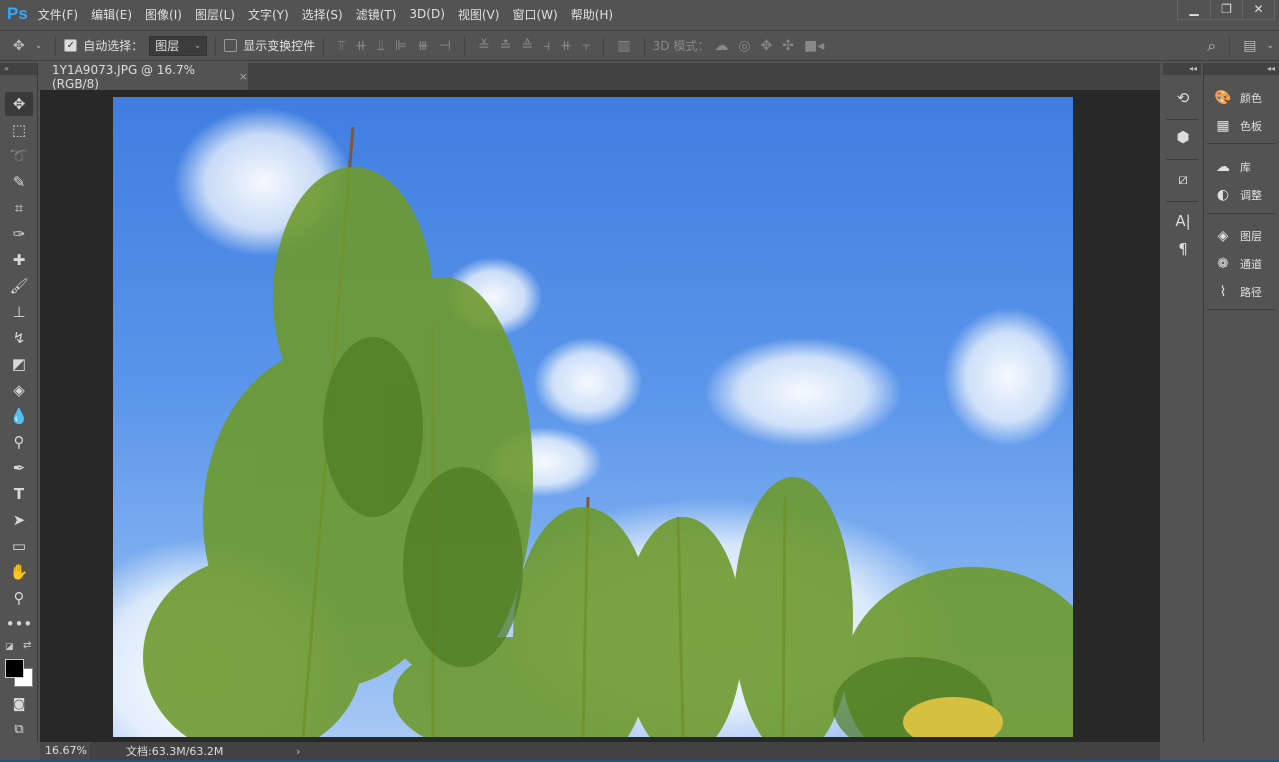 The width and height of the screenshot is (1279, 762). Describe the element at coordinates (71, 45) in the screenshot. I see `auto-select-checkbox: ✓` at that location.